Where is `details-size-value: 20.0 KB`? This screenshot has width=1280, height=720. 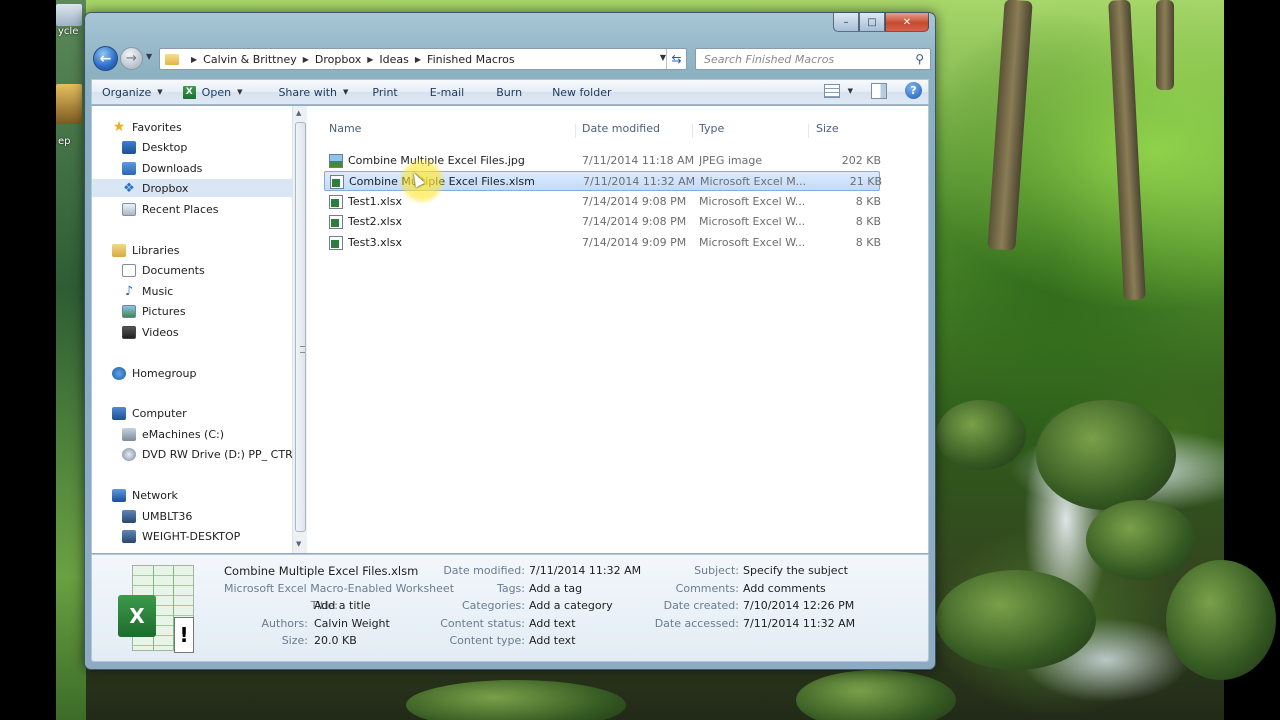 details-size-value: 20.0 KB is located at coordinates (335, 640).